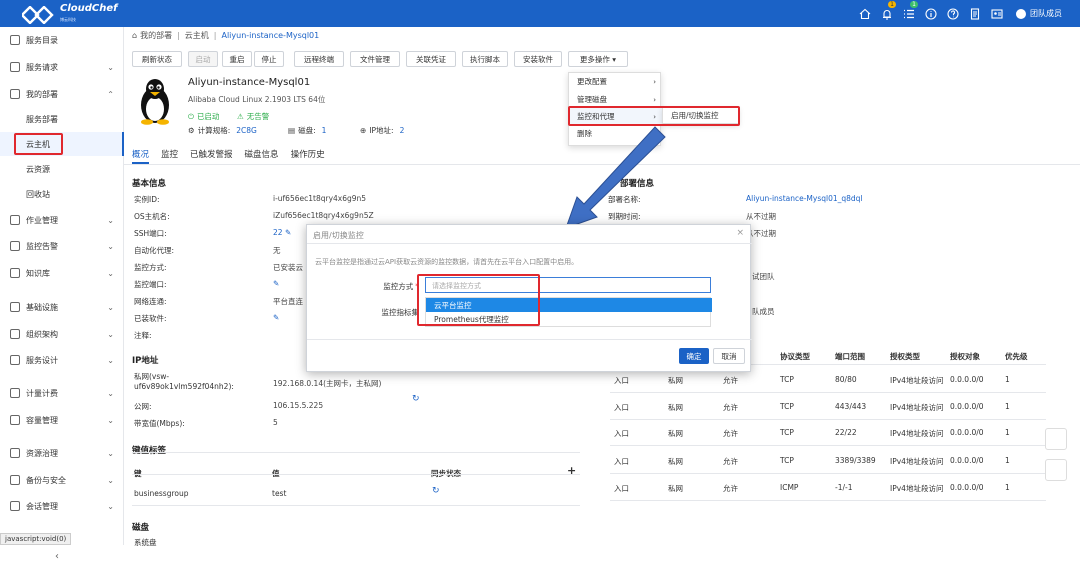 This screenshot has width=1080, height=562. I want to click on cloudchef-logo-icon, so click(38, 14).